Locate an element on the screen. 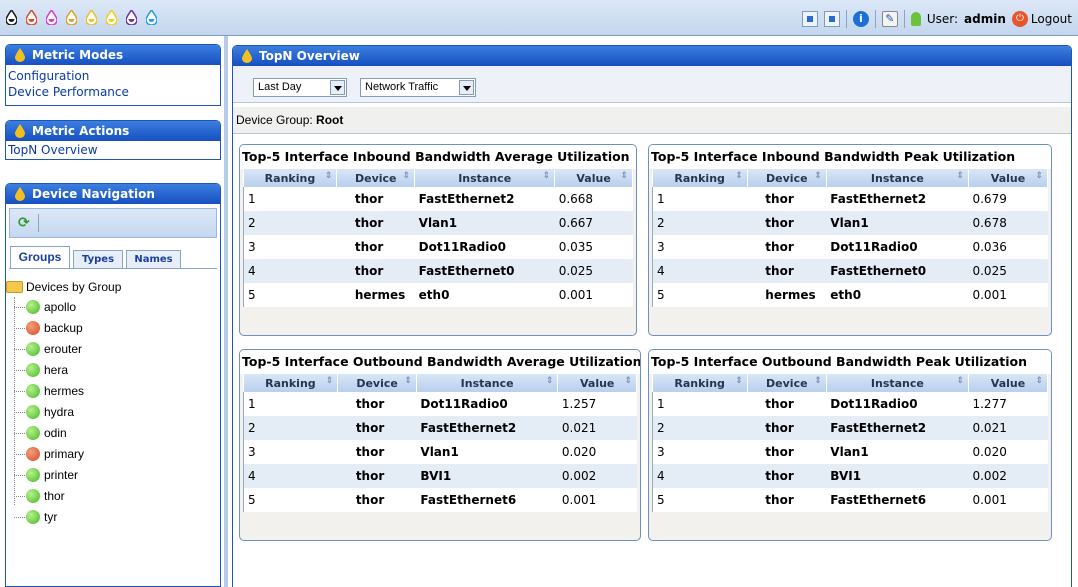 The width and height of the screenshot is (1078, 587). metric-modes-header: Metric Modes is located at coordinates (113, 55).